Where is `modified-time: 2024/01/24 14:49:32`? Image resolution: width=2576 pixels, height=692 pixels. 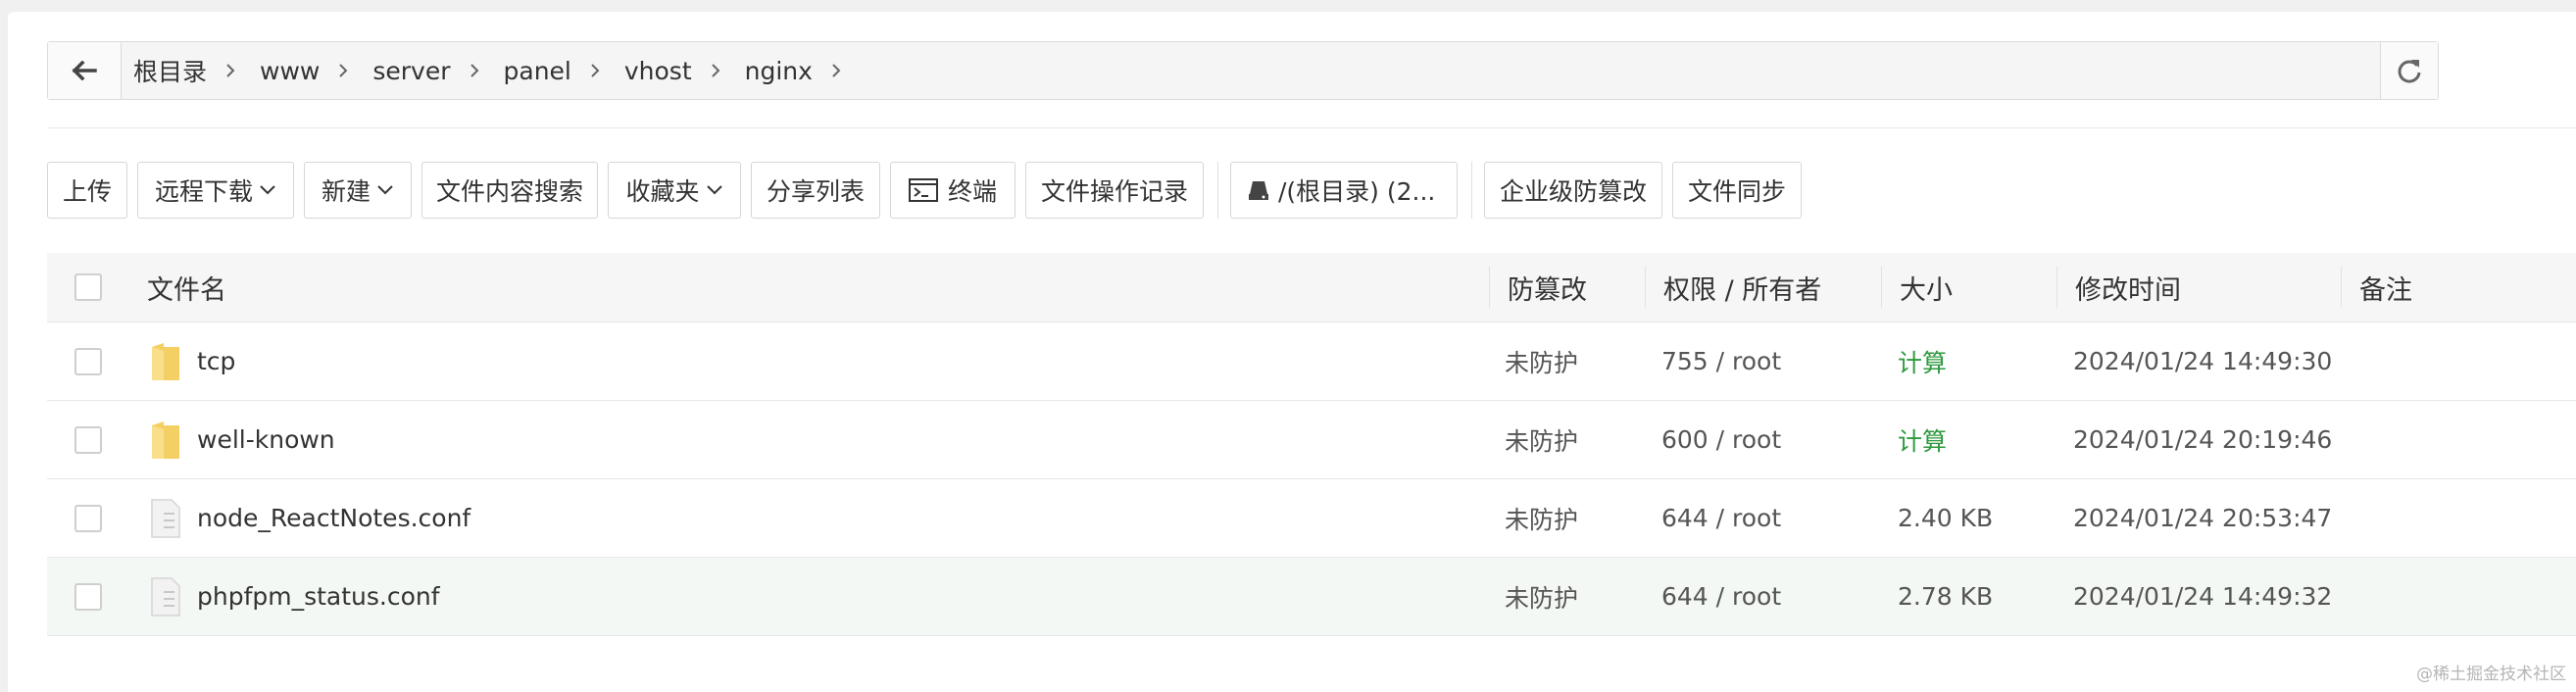 modified-time: 2024/01/24 14:49:32 is located at coordinates (2203, 596).